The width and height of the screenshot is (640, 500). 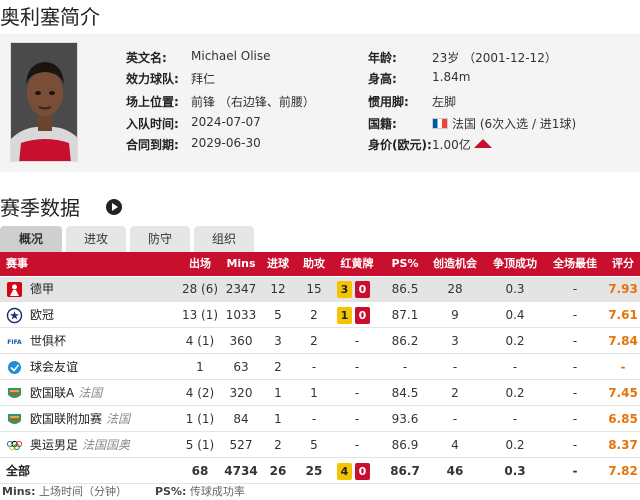 What do you see at coordinates (152, 79) in the screenshot?
I see `club-label: 效力球队:` at bounding box center [152, 79].